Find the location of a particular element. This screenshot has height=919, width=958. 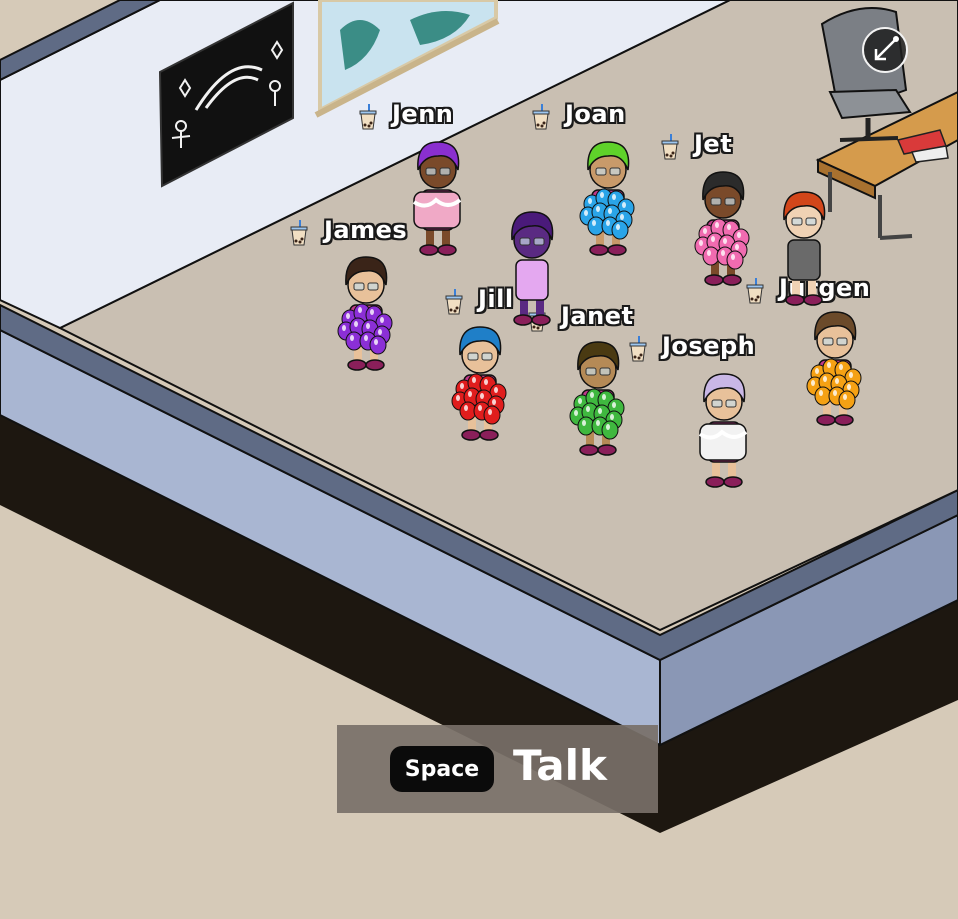

player-name-label: James is located at coordinates (366, 230).